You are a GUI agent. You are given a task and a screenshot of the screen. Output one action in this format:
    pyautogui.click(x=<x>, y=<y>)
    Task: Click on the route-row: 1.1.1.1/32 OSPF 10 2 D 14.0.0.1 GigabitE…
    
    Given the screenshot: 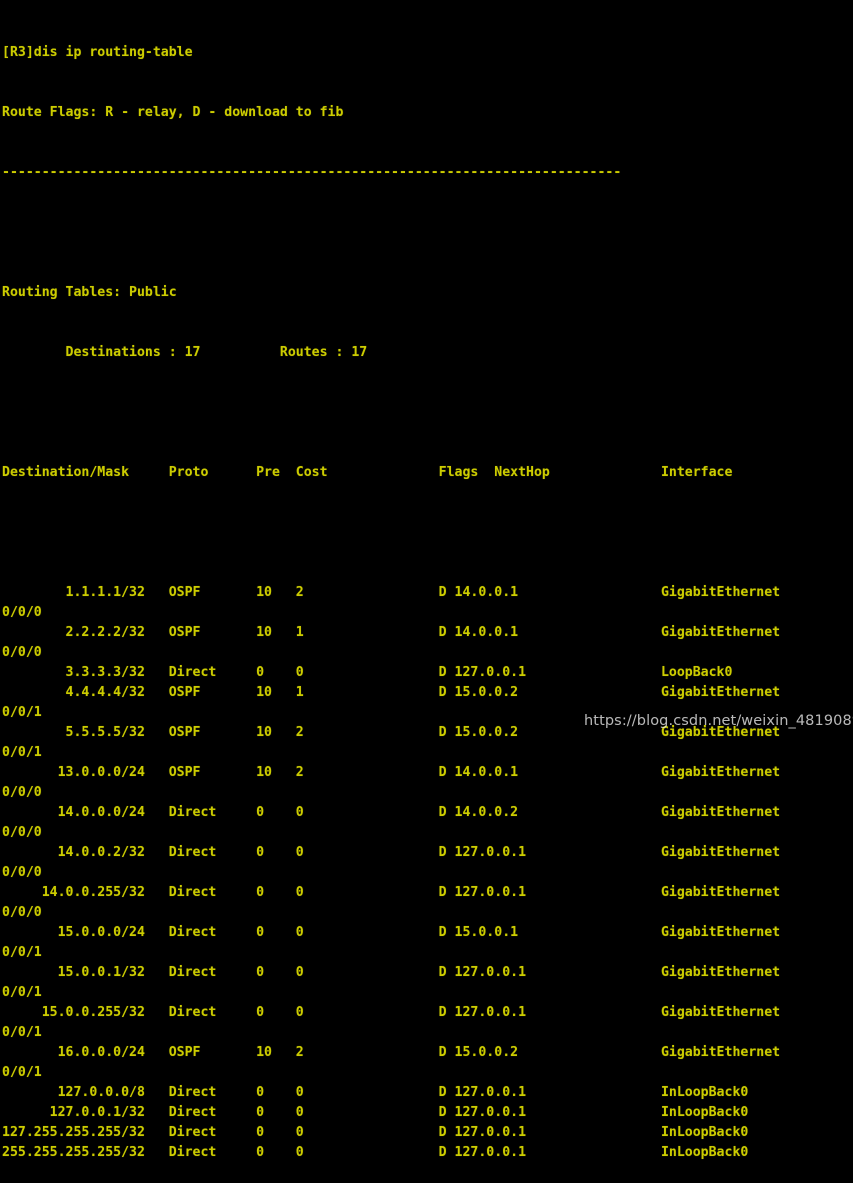 What is the action you would take?
    pyautogui.click(x=391, y=592)
    